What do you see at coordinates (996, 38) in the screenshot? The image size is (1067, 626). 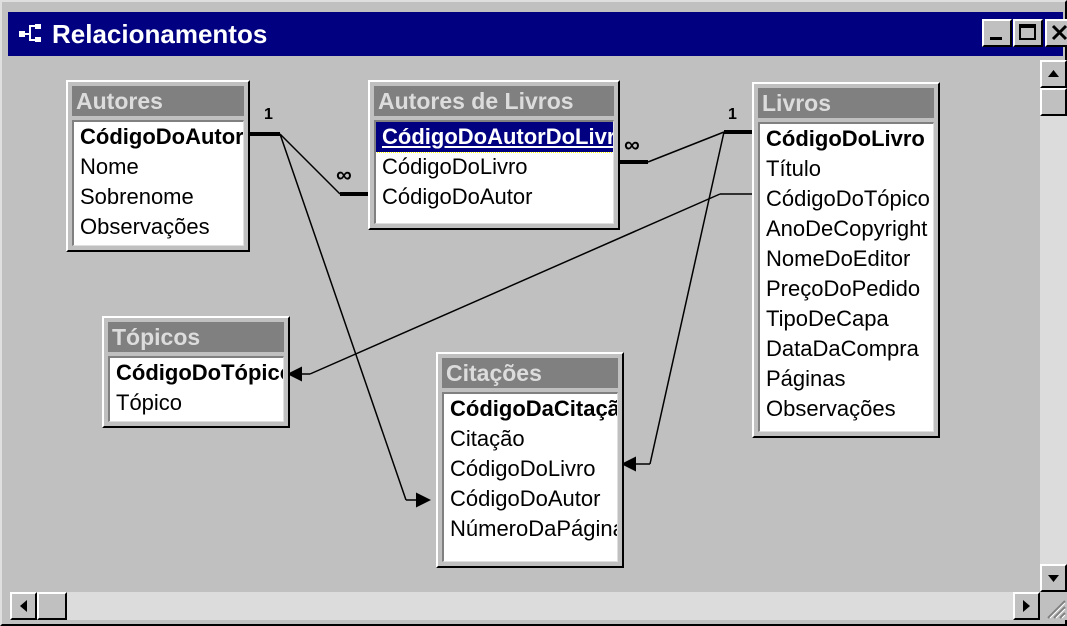 I see `minimize-icon` at bounding box center [996, 38].